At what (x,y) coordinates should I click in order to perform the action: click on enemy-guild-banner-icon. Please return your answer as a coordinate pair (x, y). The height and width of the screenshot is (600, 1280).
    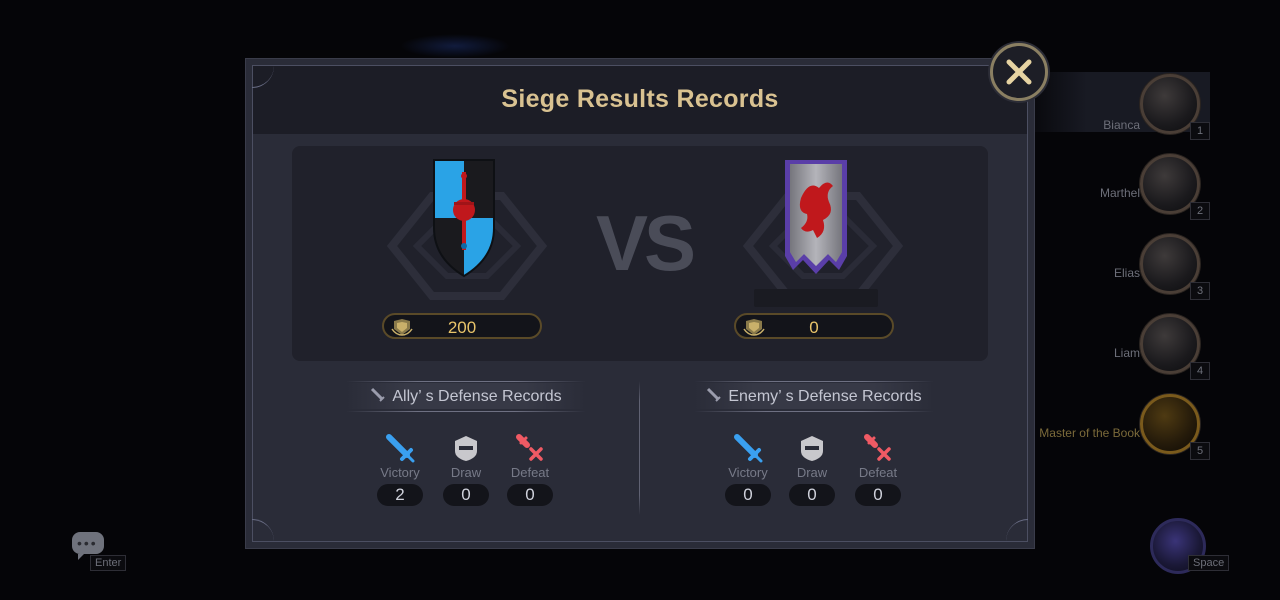
    Looking at the image, I should click on (816, 217).